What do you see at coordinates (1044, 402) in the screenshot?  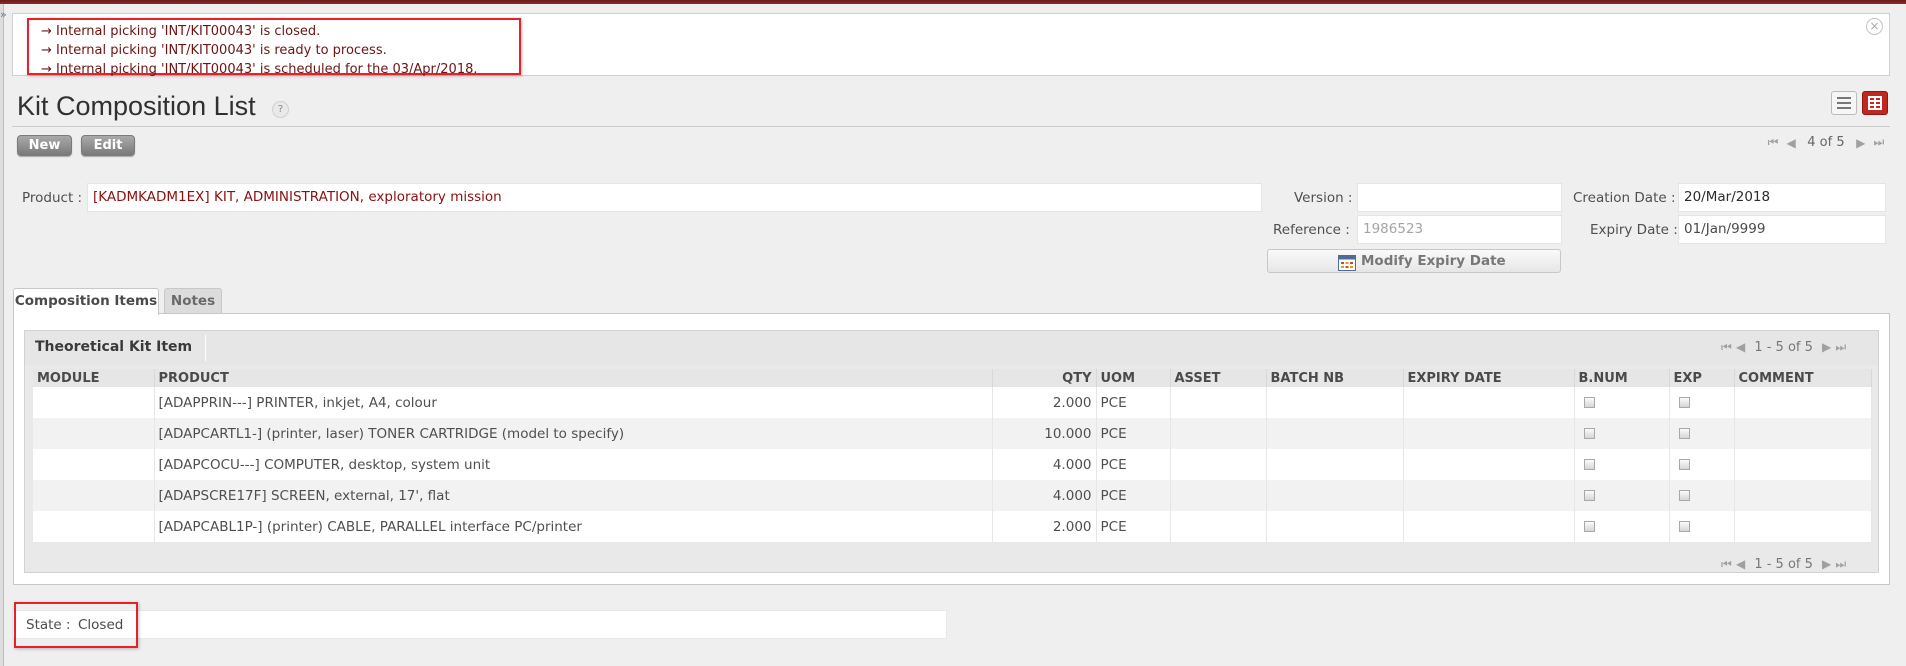 I see `qty-cell: 2.000` at bounding box center [1044, 402].